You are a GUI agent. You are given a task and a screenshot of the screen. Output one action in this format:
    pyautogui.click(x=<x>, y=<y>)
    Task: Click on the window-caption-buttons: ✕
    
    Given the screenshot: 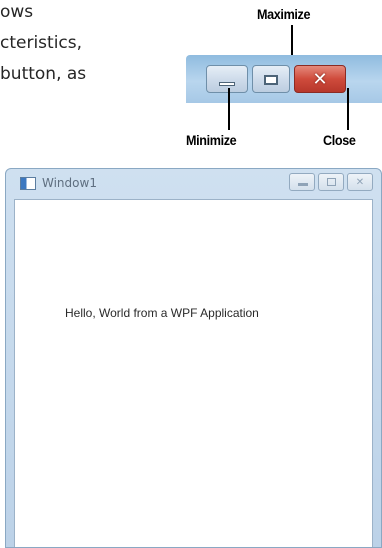 What is the action you would take?
    pyautogui.click(x=331, y=182)
    